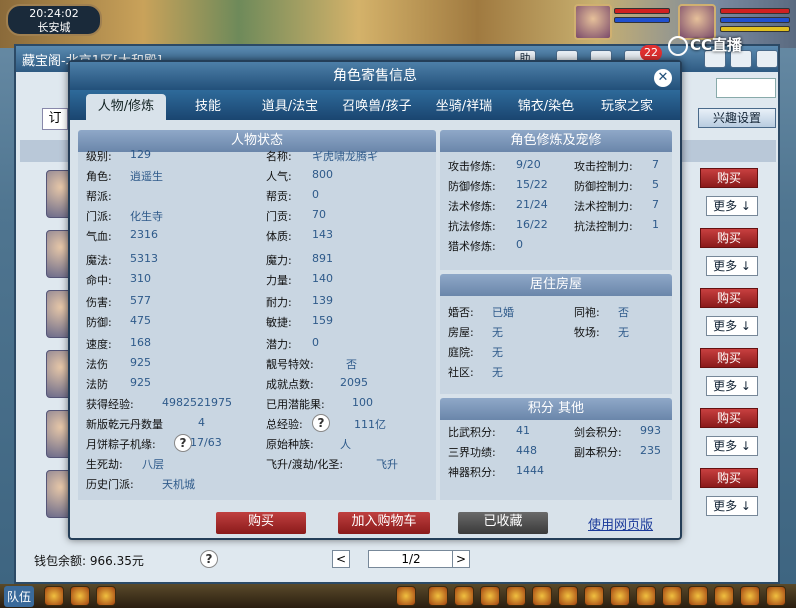  Describe the element at coordinates (755, 20) in the screenshot. I see `player-mp-bar` at that location.